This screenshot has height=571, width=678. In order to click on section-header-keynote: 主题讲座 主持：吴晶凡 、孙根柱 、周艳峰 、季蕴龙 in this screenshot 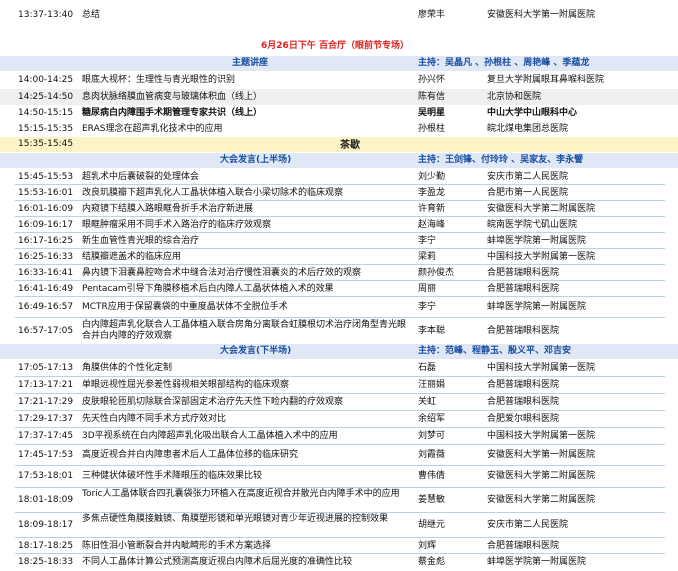, I will do `click(339, 63)`.